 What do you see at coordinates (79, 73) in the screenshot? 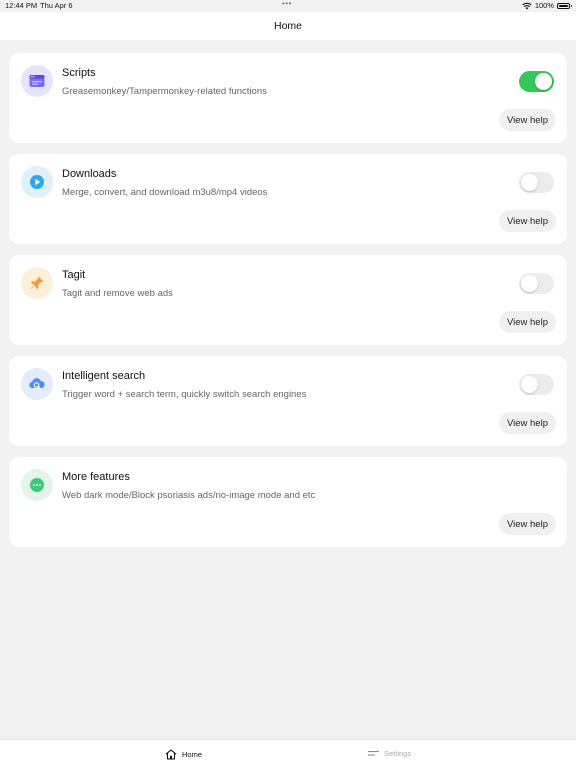
I see `card-title: Scripts` at bounding box center [79, 73].